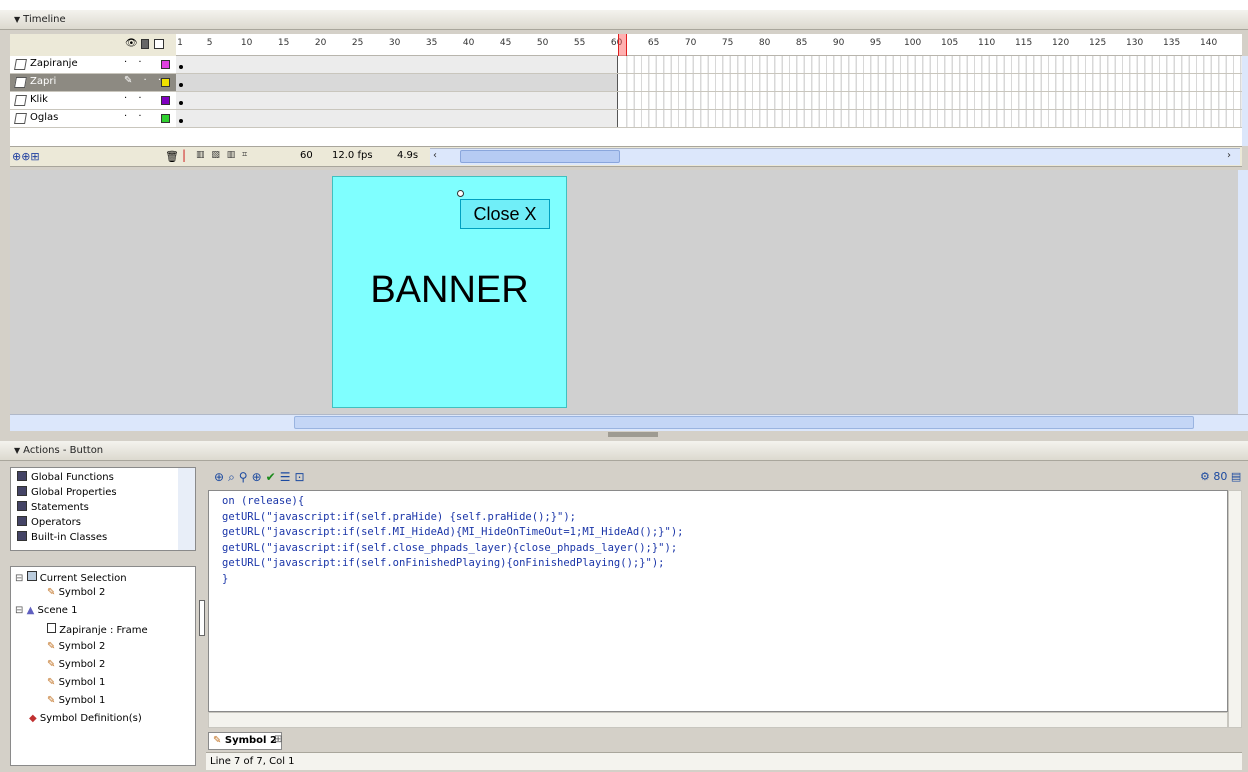 The height and width of the screenshot is (772, 1248). I want to click on timeline-hscroll: ‹ ›, so click(835, 156).